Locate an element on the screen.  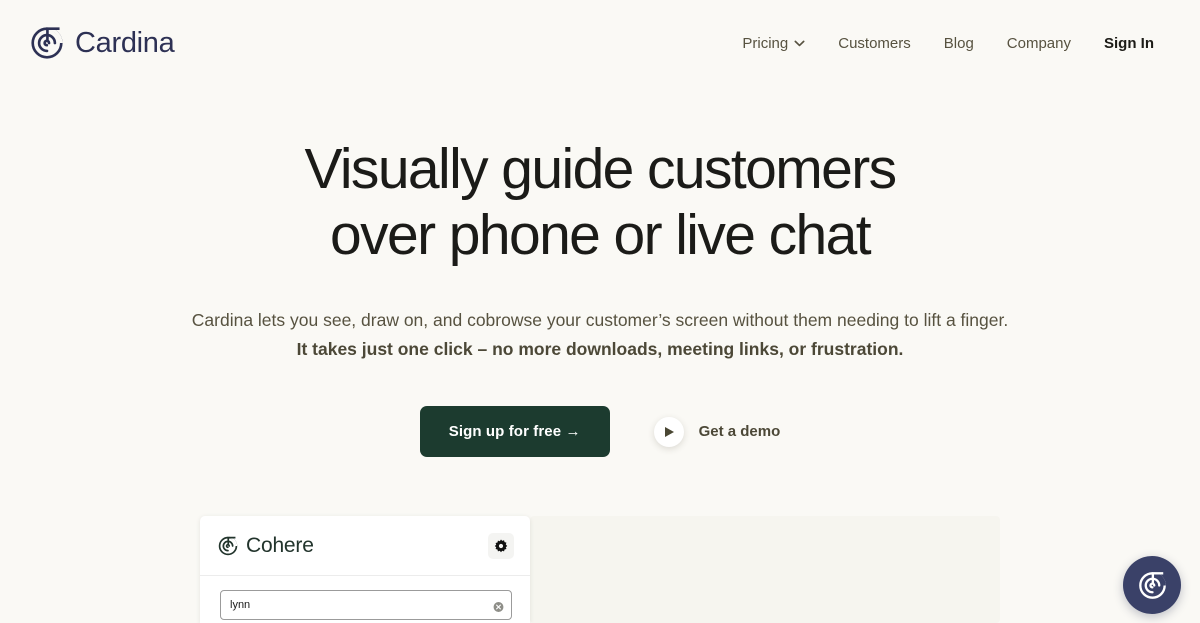
chat-widget-button is located at coordinates (1152, 585).